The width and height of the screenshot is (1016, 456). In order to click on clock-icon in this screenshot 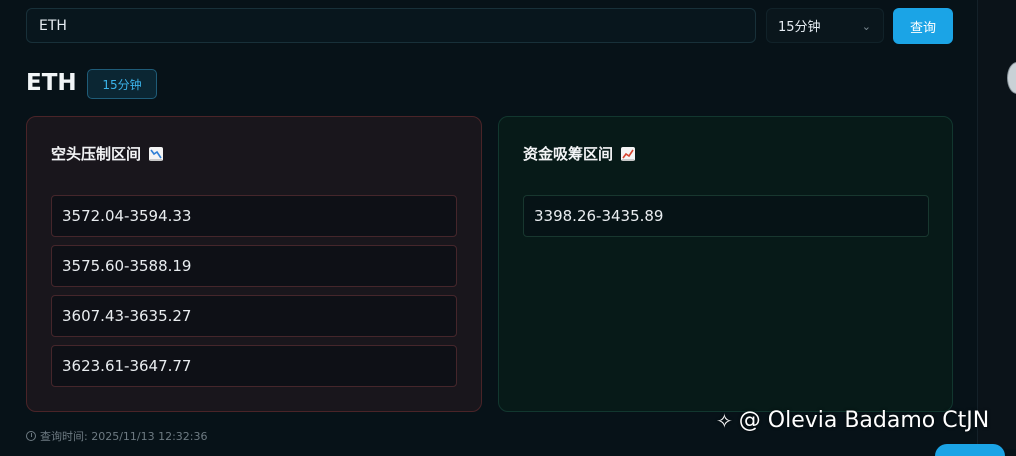, I will do `click(31, 436)`.